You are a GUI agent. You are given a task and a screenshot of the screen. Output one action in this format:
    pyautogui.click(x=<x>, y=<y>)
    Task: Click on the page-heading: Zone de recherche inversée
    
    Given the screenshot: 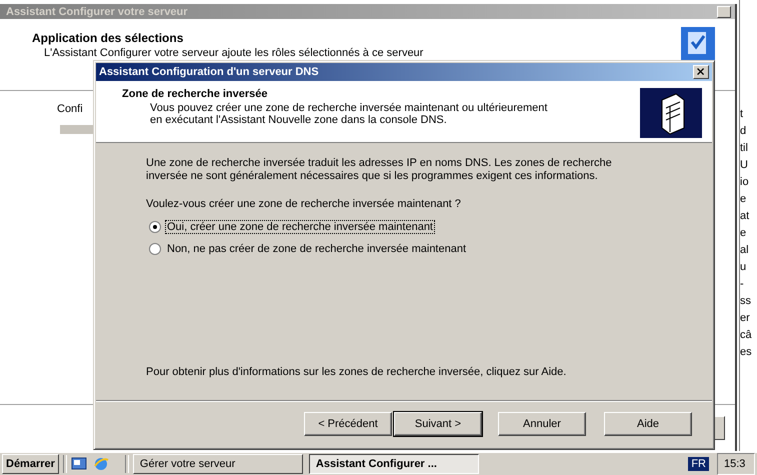 What is the action you would take?
    pyautogui.click(x=195, y=94)
    